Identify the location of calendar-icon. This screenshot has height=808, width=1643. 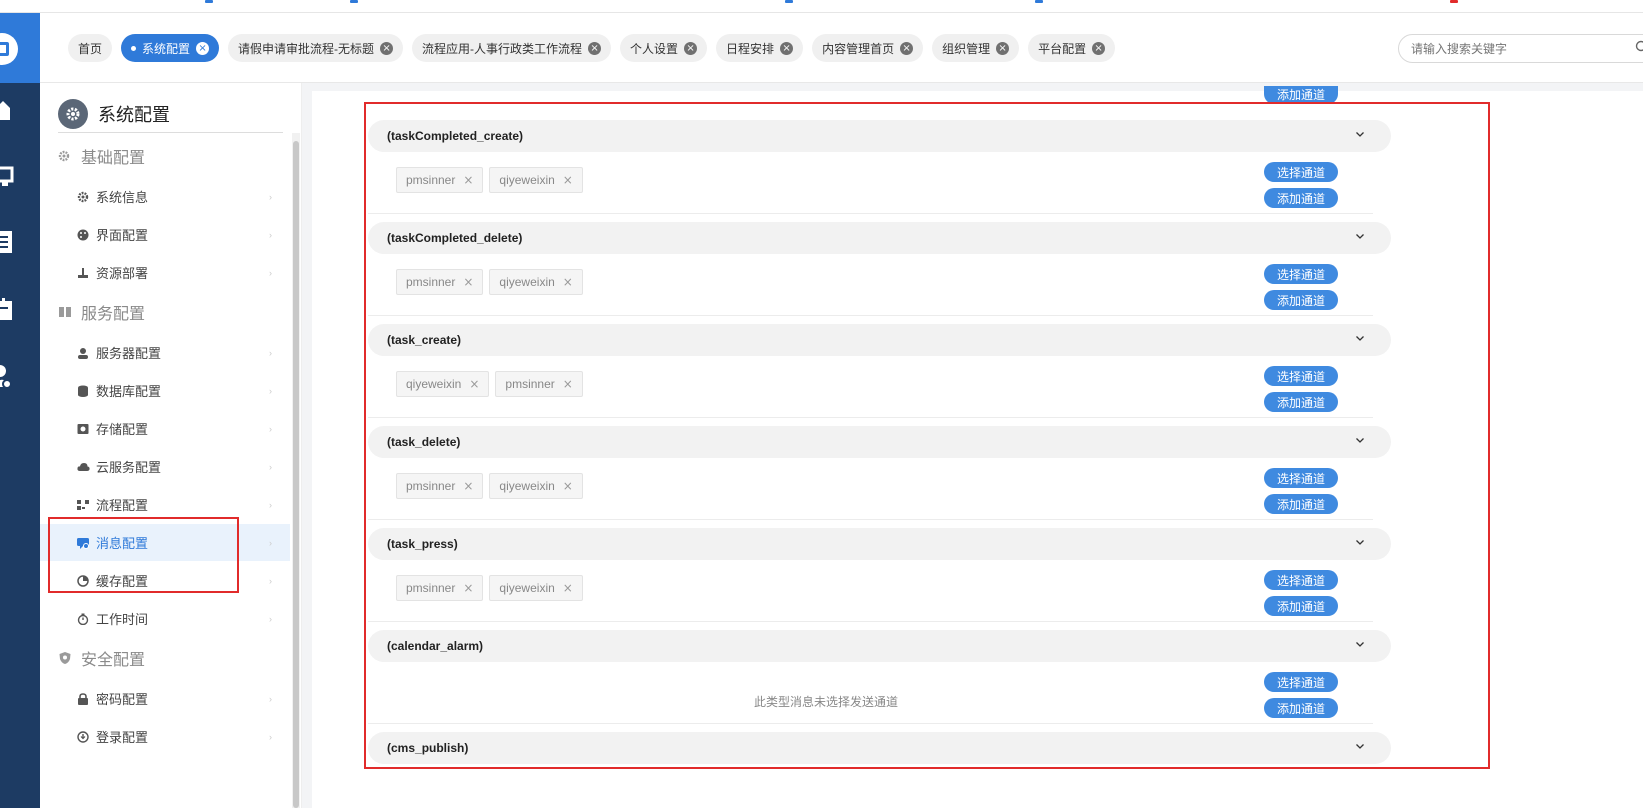
(7, 309).